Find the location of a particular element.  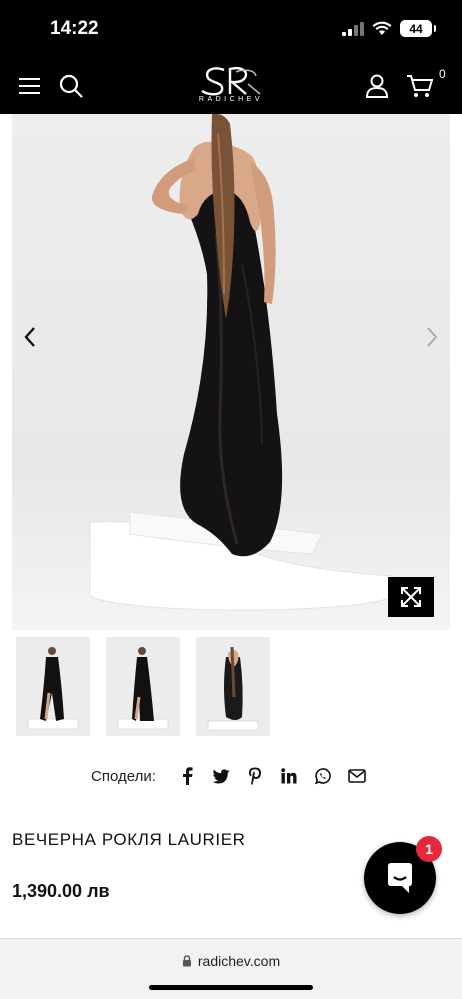

share-email is located at coordinates (357, 776).